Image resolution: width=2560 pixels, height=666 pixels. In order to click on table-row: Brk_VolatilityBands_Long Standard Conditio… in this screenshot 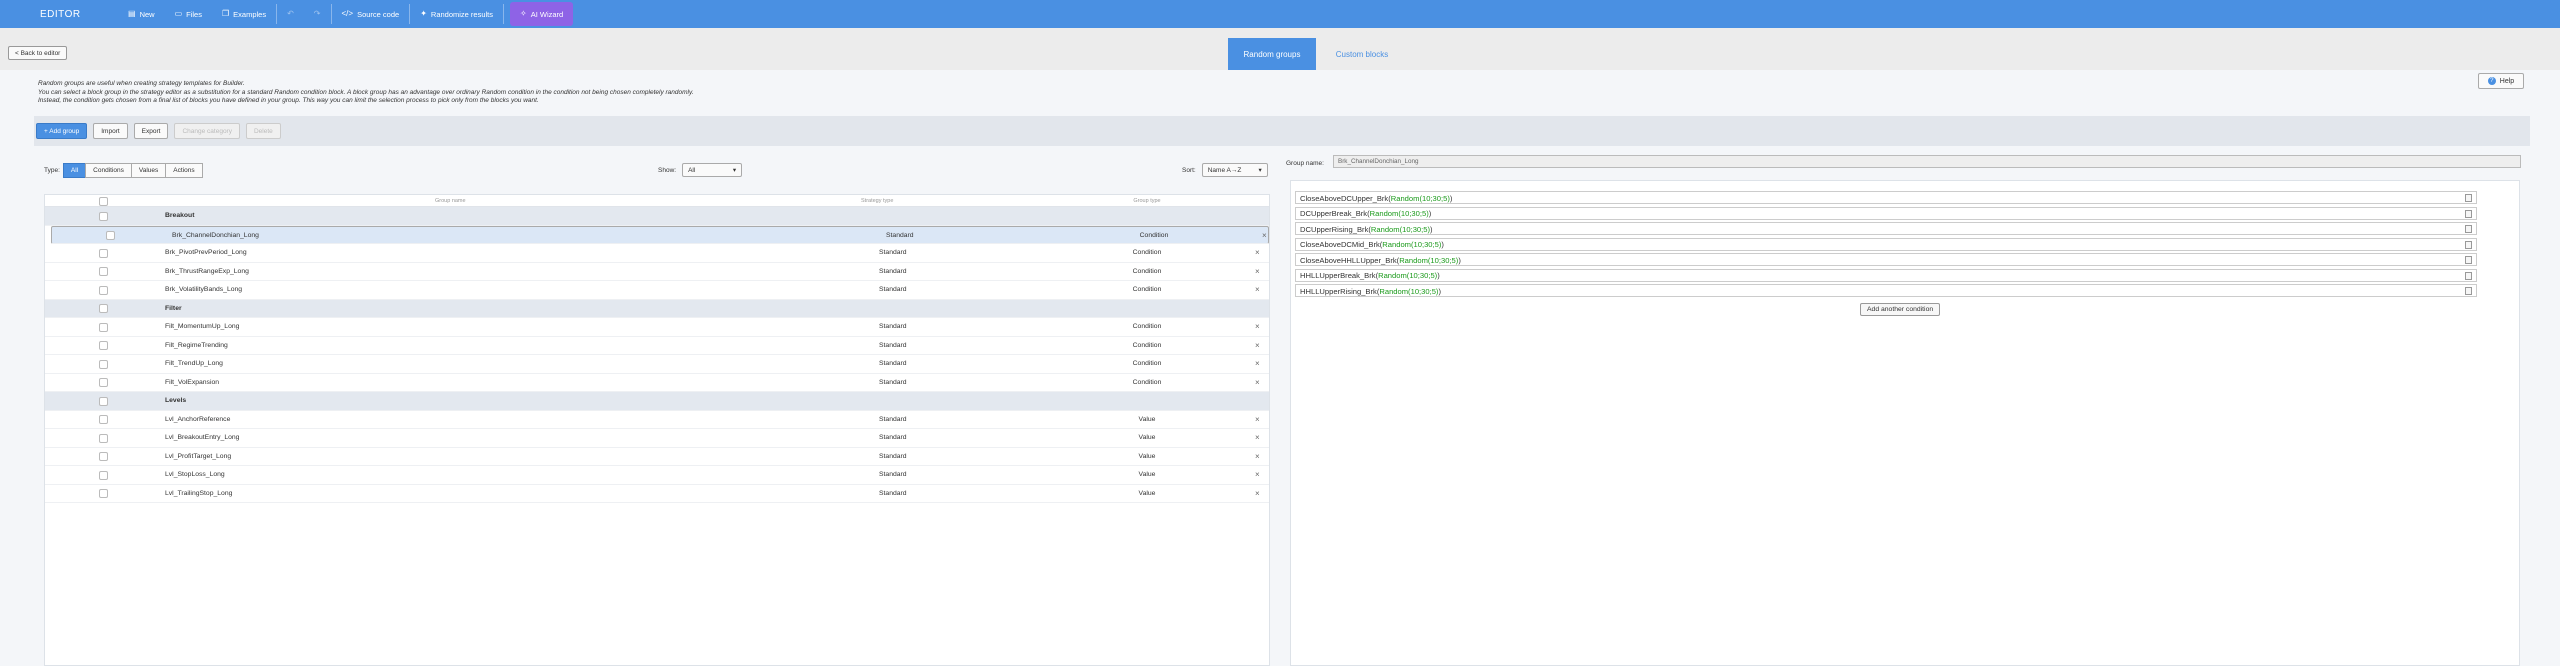, I will do `click(657, 290)`.